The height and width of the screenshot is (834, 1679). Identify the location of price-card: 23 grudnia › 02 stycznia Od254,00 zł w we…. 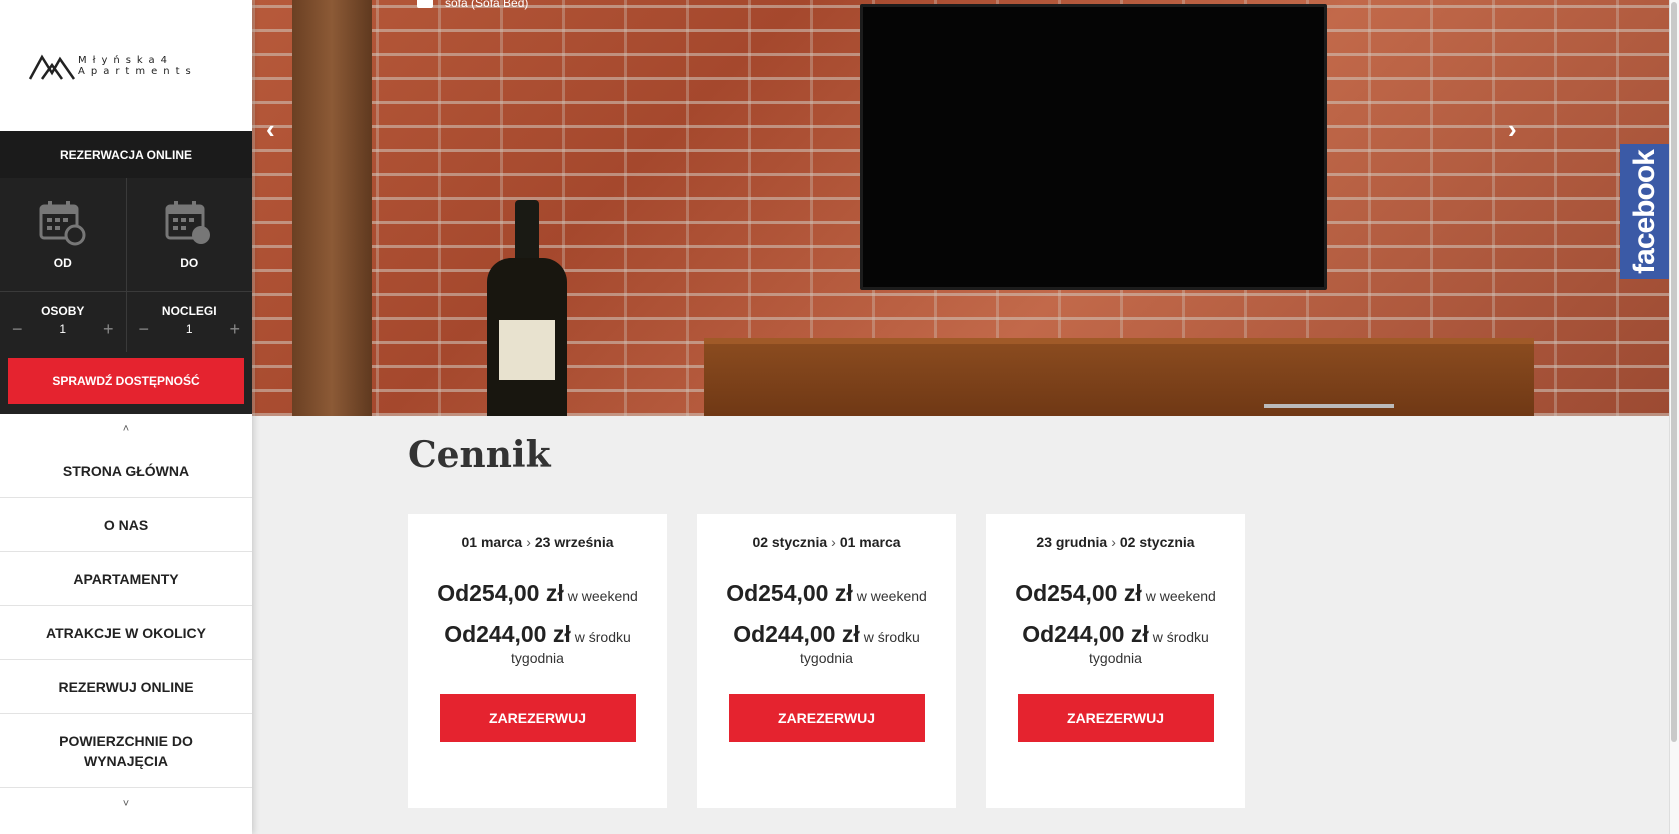
(1115, 661).